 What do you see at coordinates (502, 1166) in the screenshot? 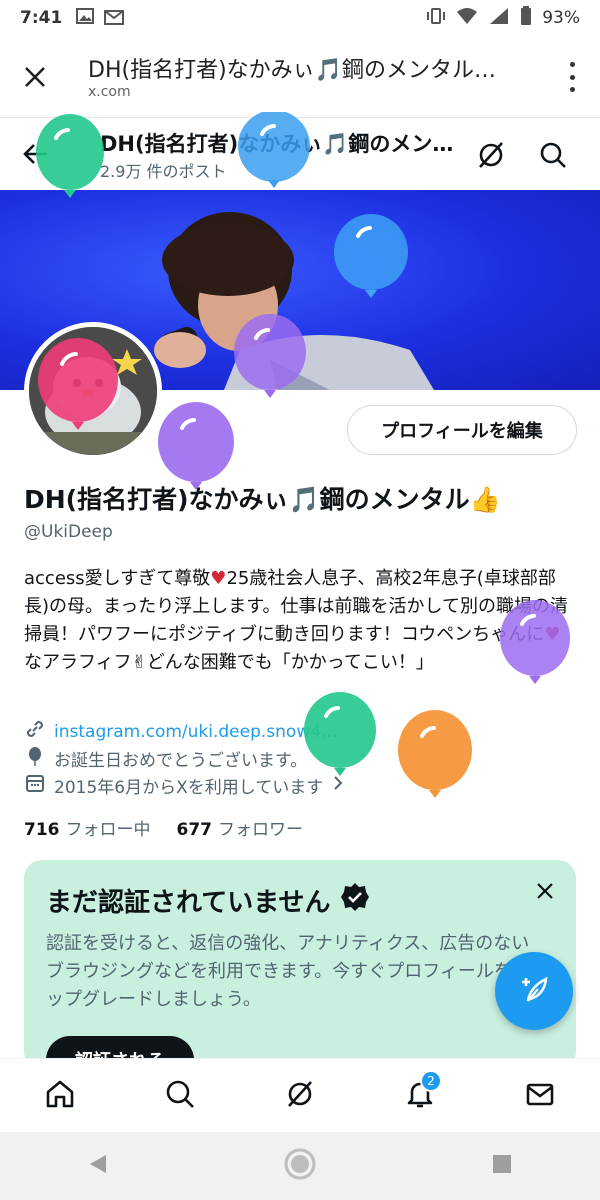
I see `recents-square-icon` at bounding box center [502, 1166].